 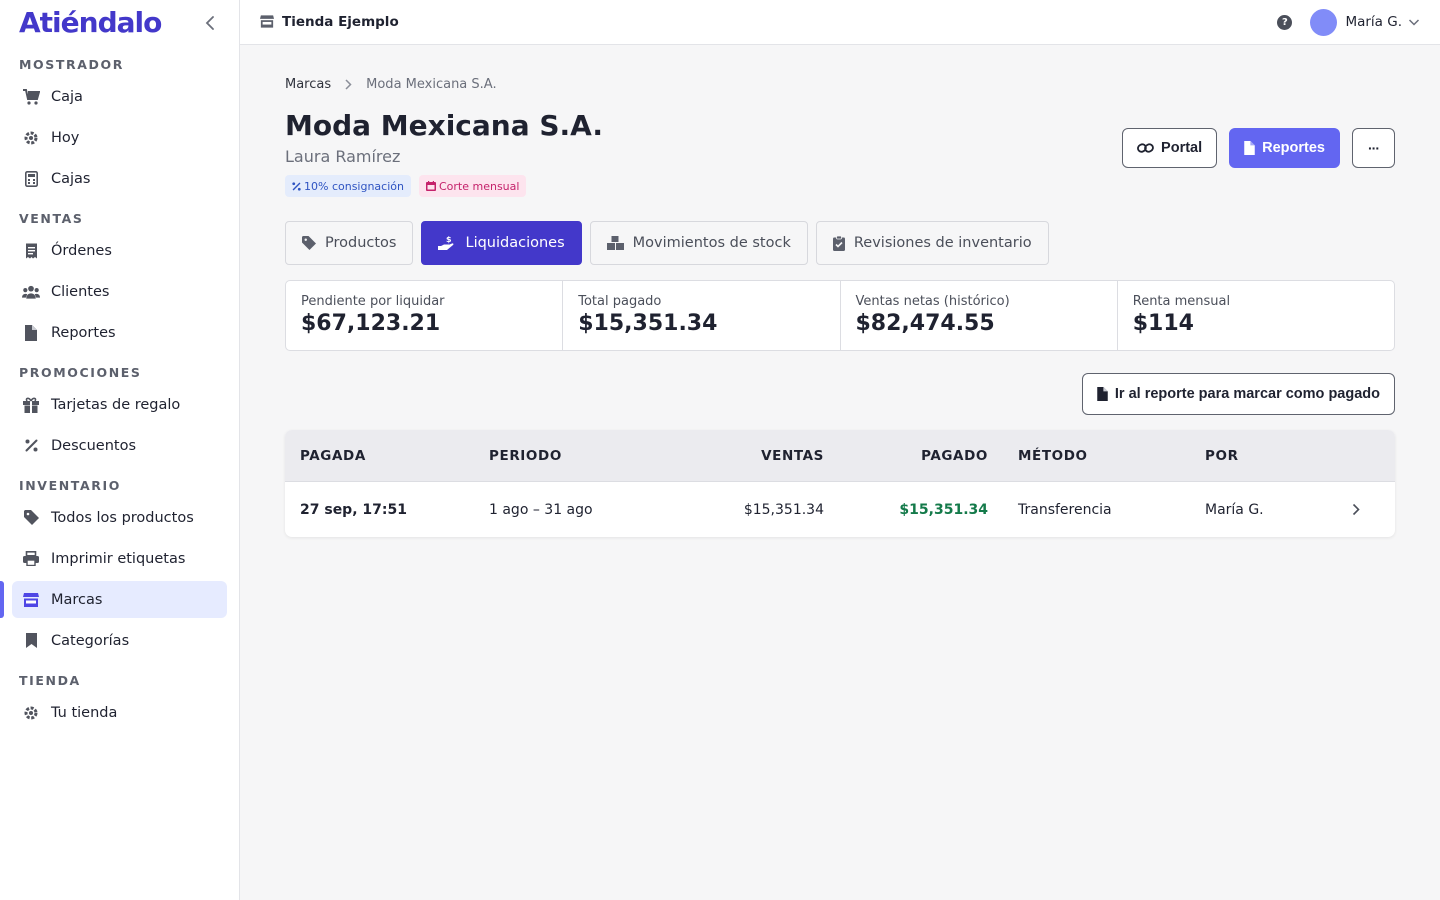 What do you see at coordinates (80, 372) in the screenshot?
I see `section-title-promociones: PROMOCIONES` at bounding box center [80, 372].